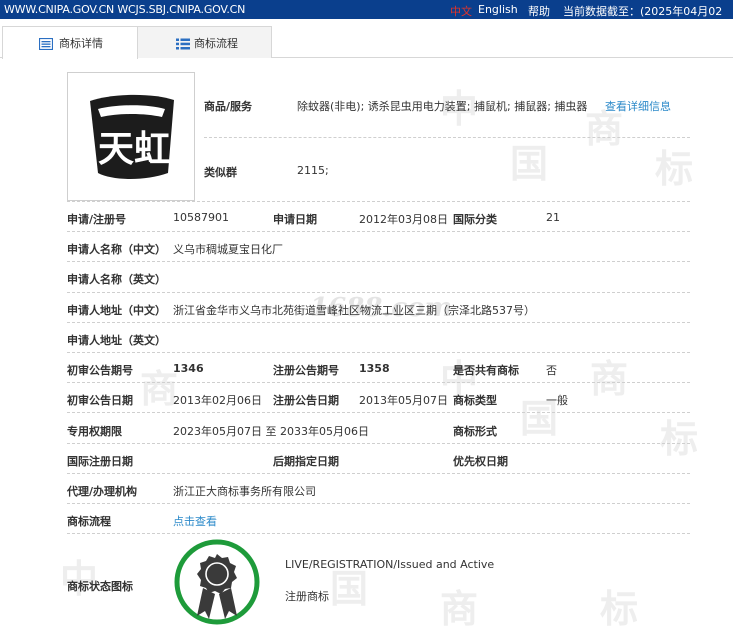 This screenshot has height=626, width=733. What do you see at coordinates (475, 219) in the screenshot?
I see `intl-class-label: 国际分类` at bounding box center [475, 219].